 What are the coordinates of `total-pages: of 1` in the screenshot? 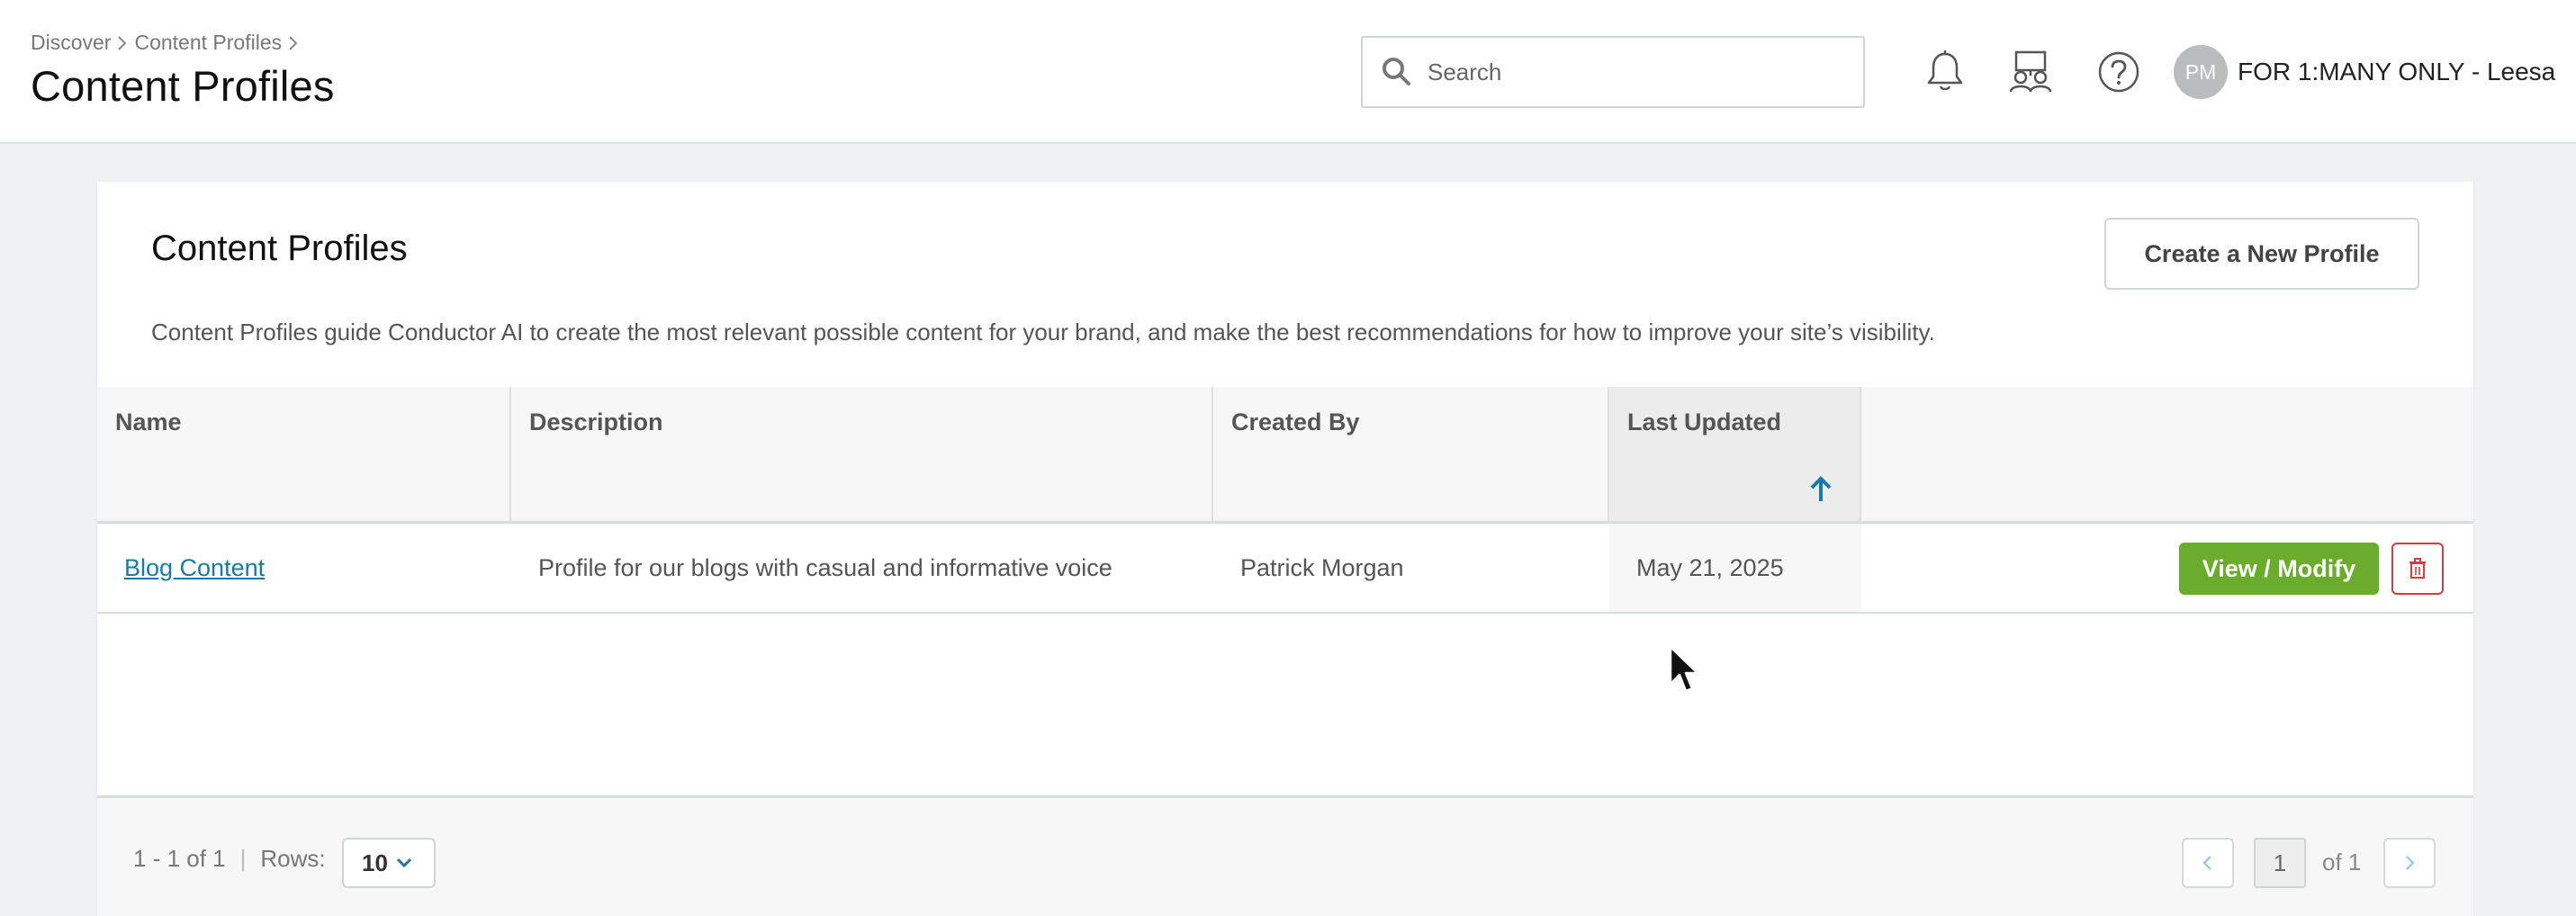 It's located at (2342, 862).